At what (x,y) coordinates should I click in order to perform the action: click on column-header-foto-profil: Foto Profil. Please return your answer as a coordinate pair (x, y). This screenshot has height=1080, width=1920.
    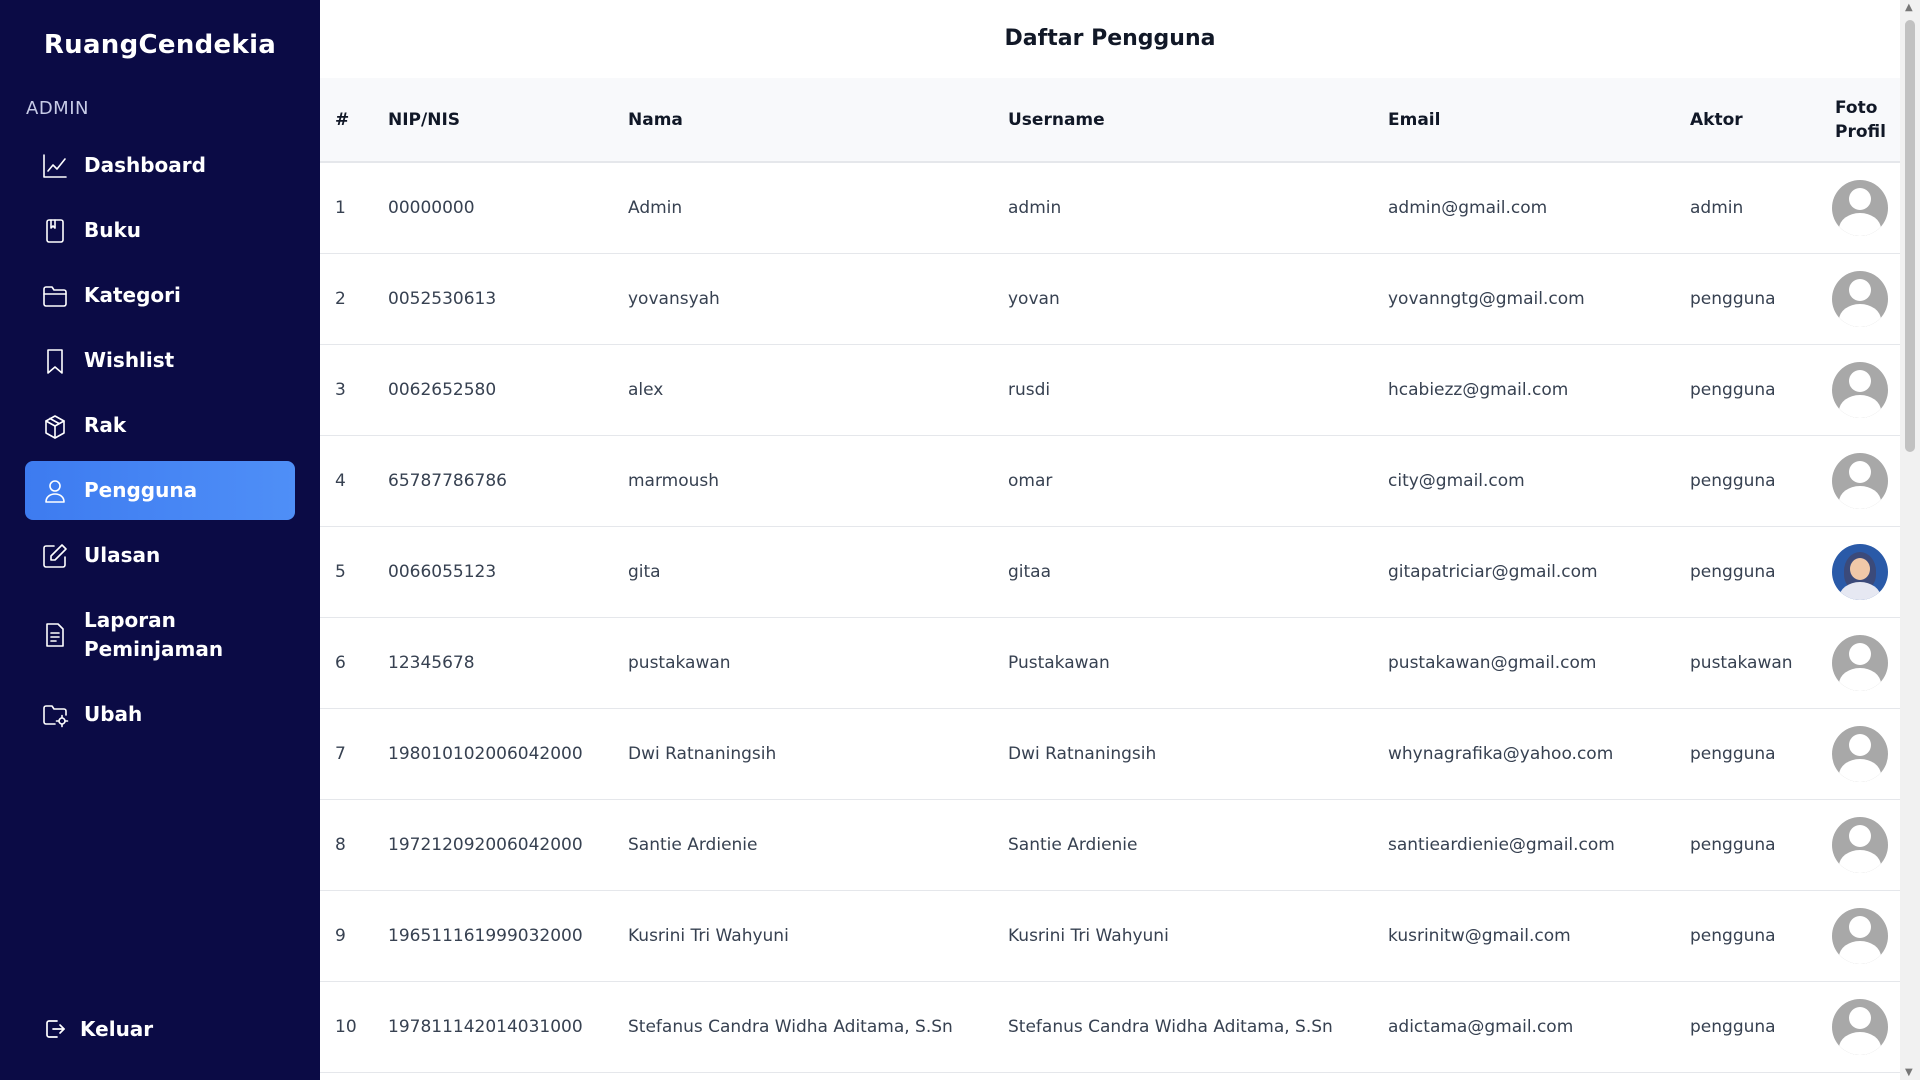
    Looking at the image, I should click on (1860, 119).